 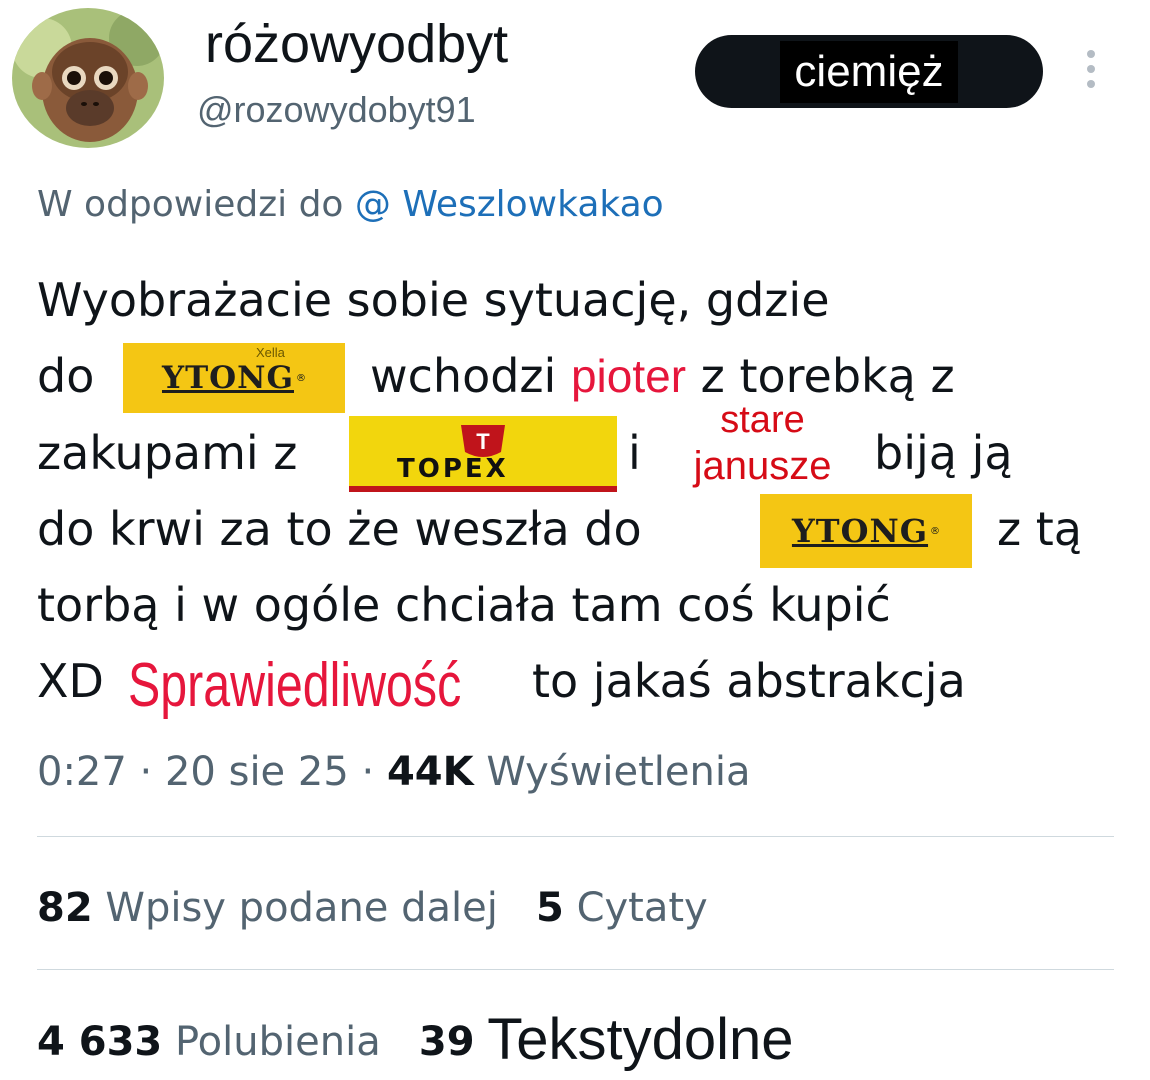 What do you see at coordinates (336, 110) in the screenshot?
I see `user-handle: @rozowydobyt91` at bounding box center [336, 110].